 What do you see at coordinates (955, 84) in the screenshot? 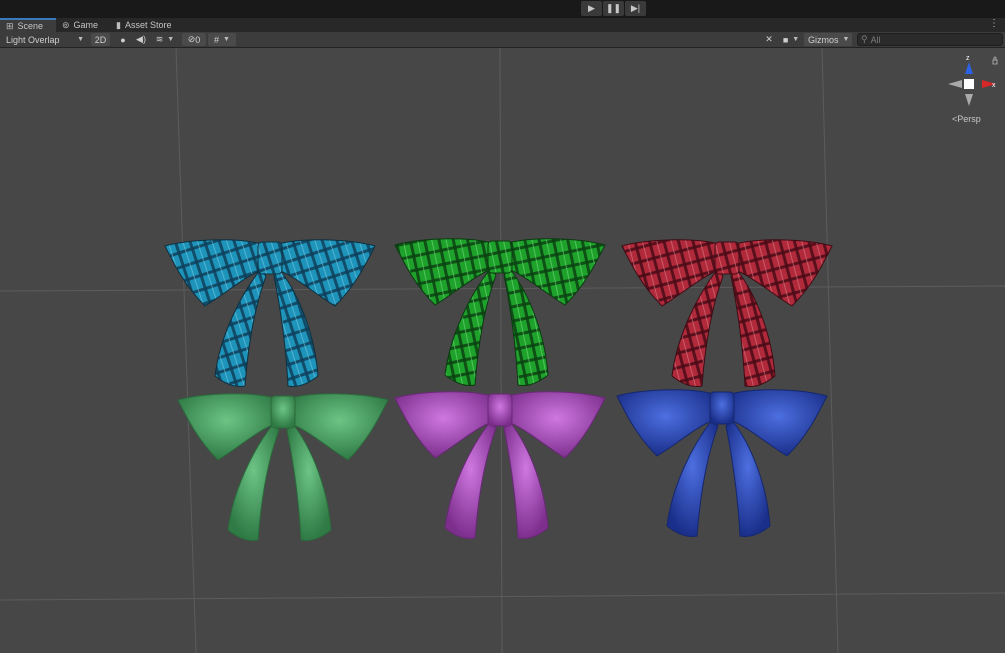
I see `neg-x-axis-cone` at bounding box center [955, 84].